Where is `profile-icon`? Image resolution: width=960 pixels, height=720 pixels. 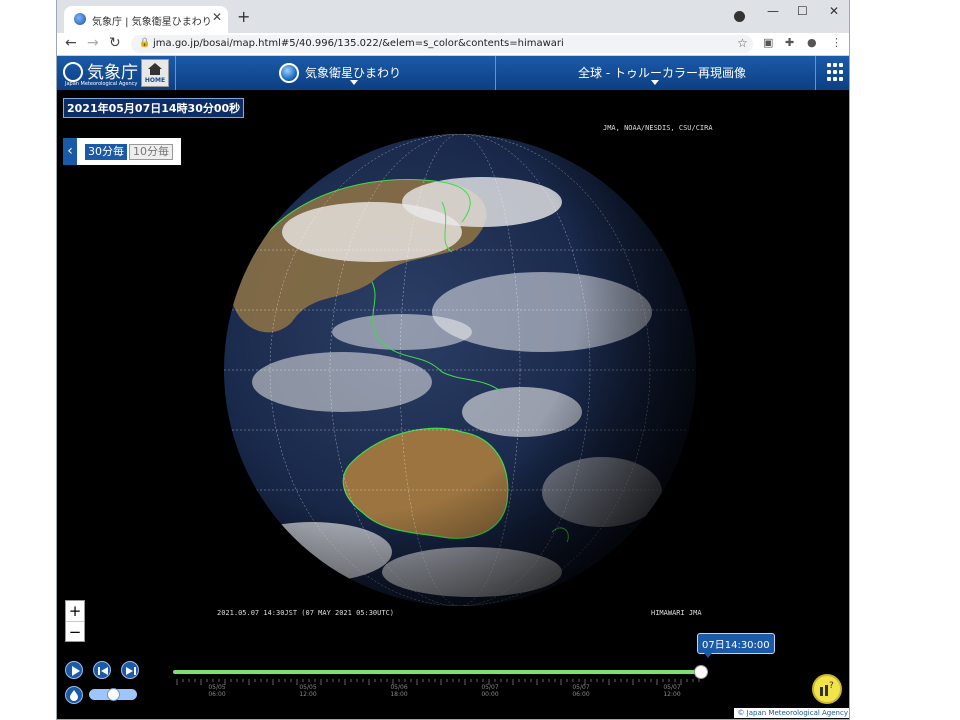 profile-icon is located at coordinates (739, 16).